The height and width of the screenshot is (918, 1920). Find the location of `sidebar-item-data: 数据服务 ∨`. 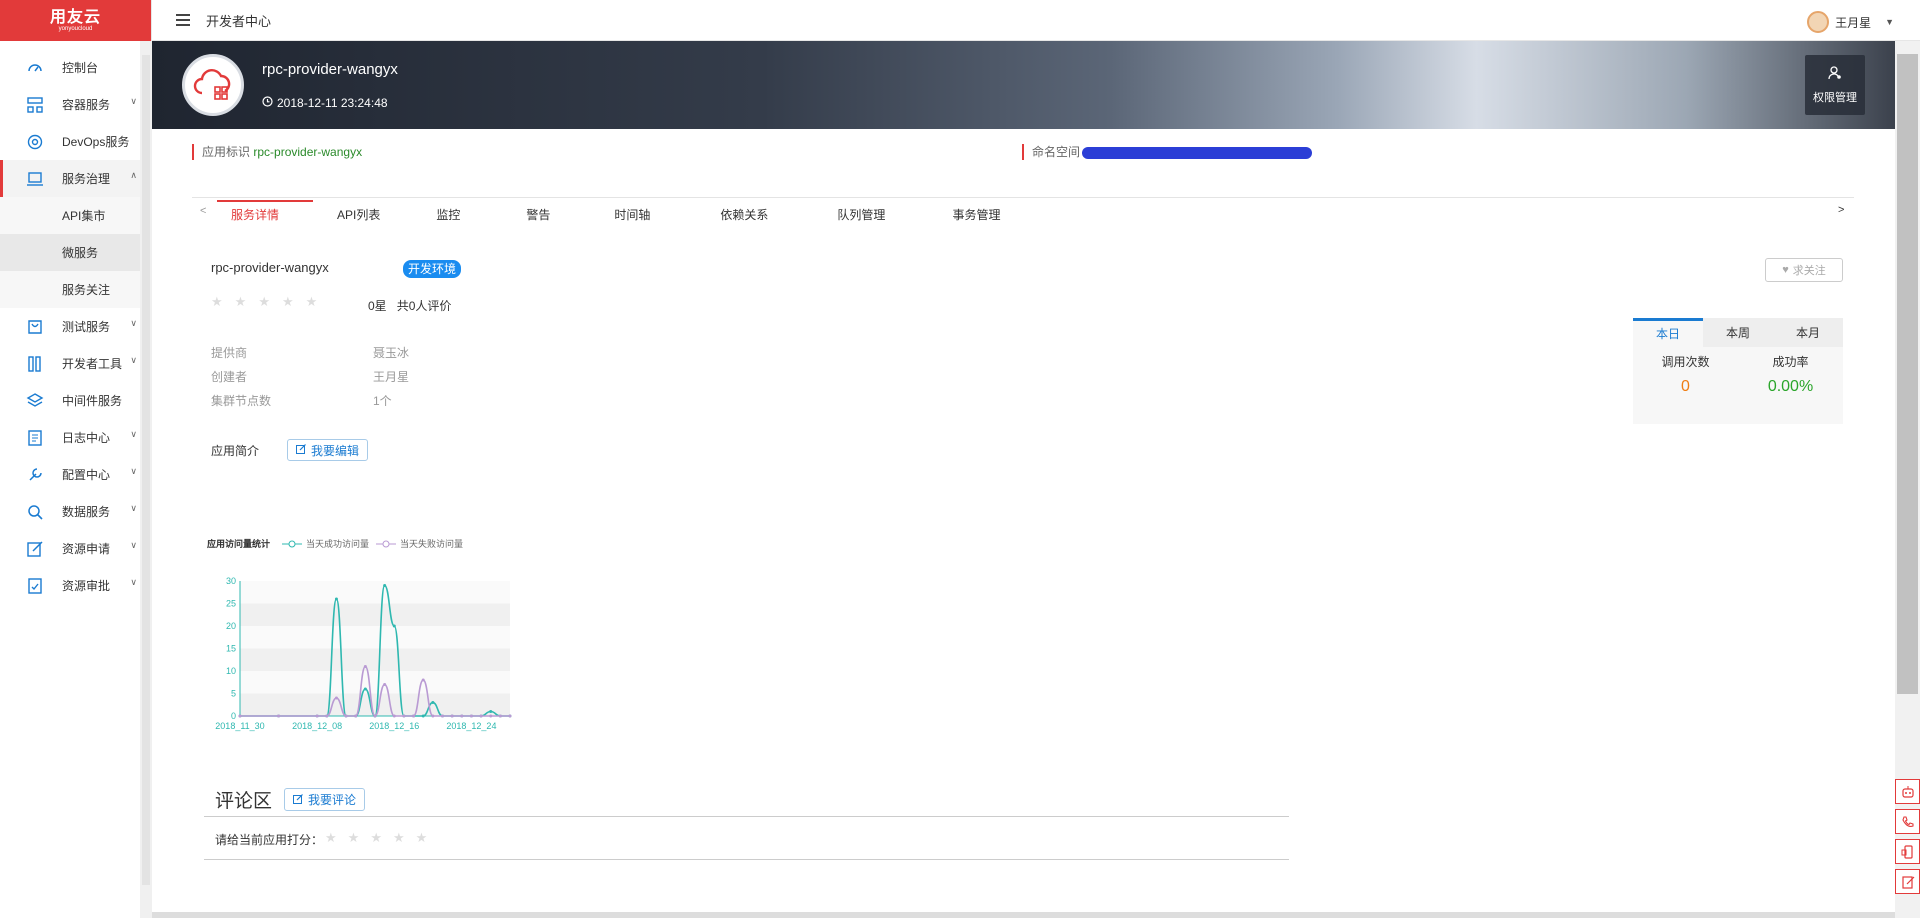

sidebar-item-data: 数据服务 ∨ is located at coordinates (75, 511).